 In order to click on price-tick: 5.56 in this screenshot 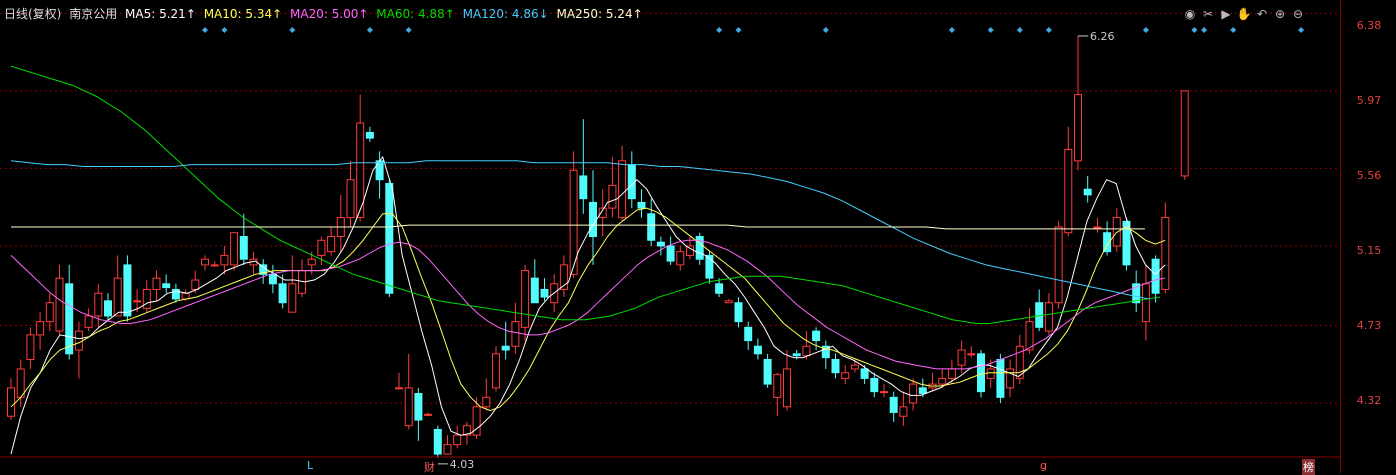, I will do `click(1369, 175)`.